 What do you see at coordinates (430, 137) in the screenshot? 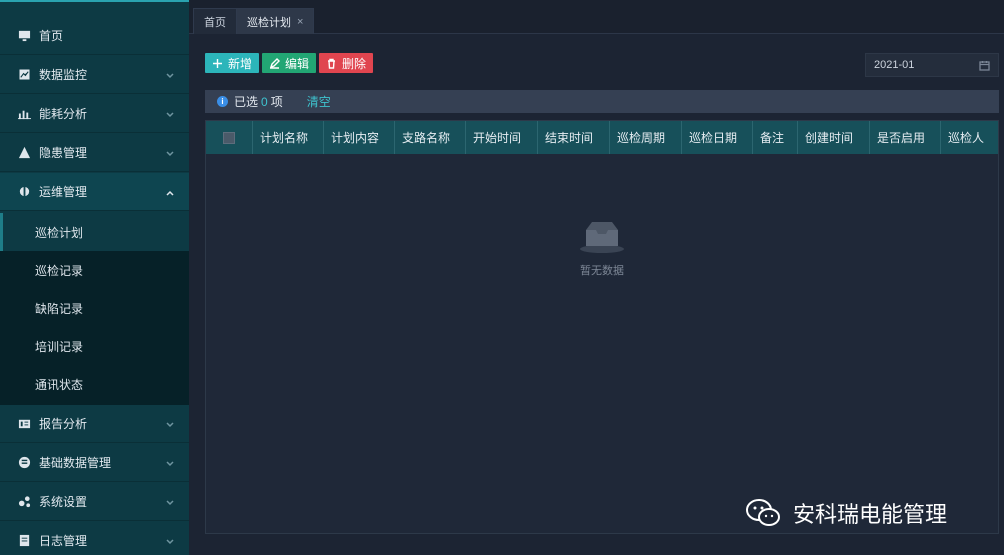
I see `column-header: 支路名称` at bounding box center [430, 137].